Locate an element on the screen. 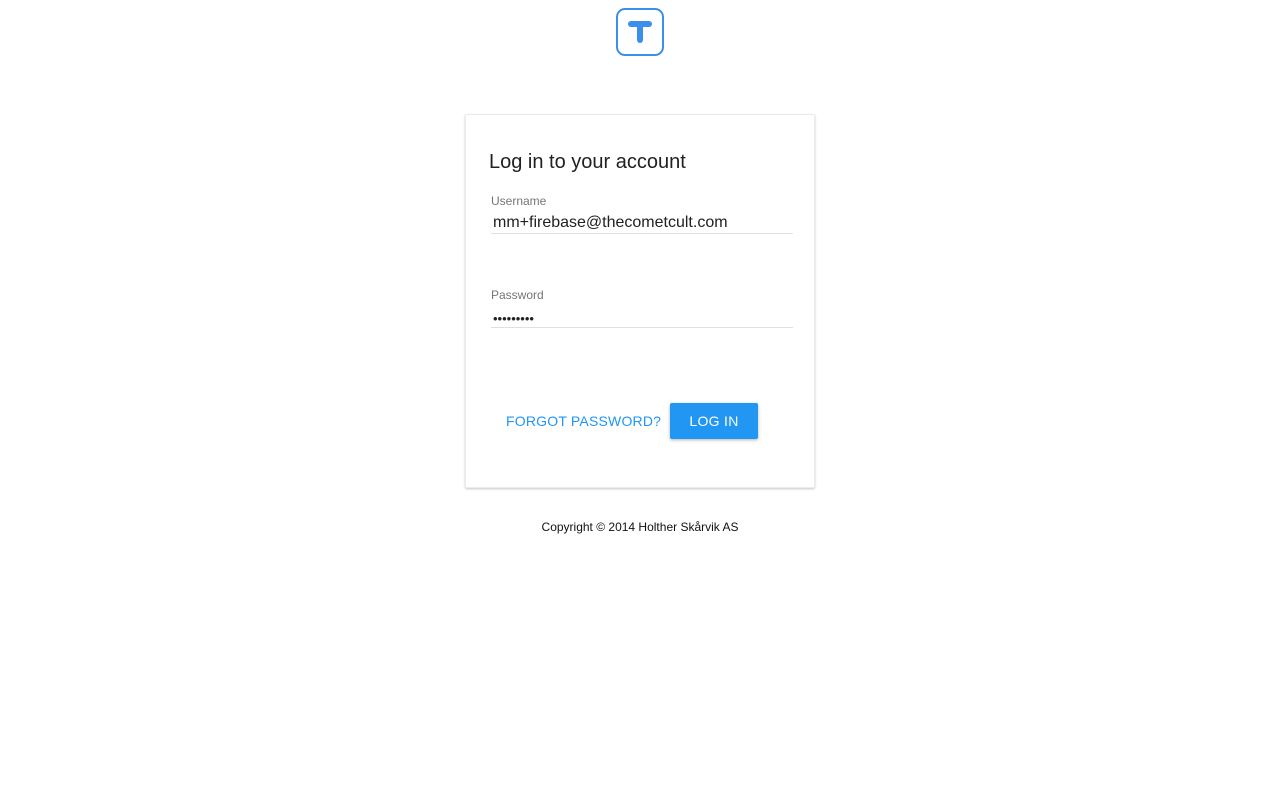 The image size is (1280, 800). username-field: Username is located at coordinates (642, 213).